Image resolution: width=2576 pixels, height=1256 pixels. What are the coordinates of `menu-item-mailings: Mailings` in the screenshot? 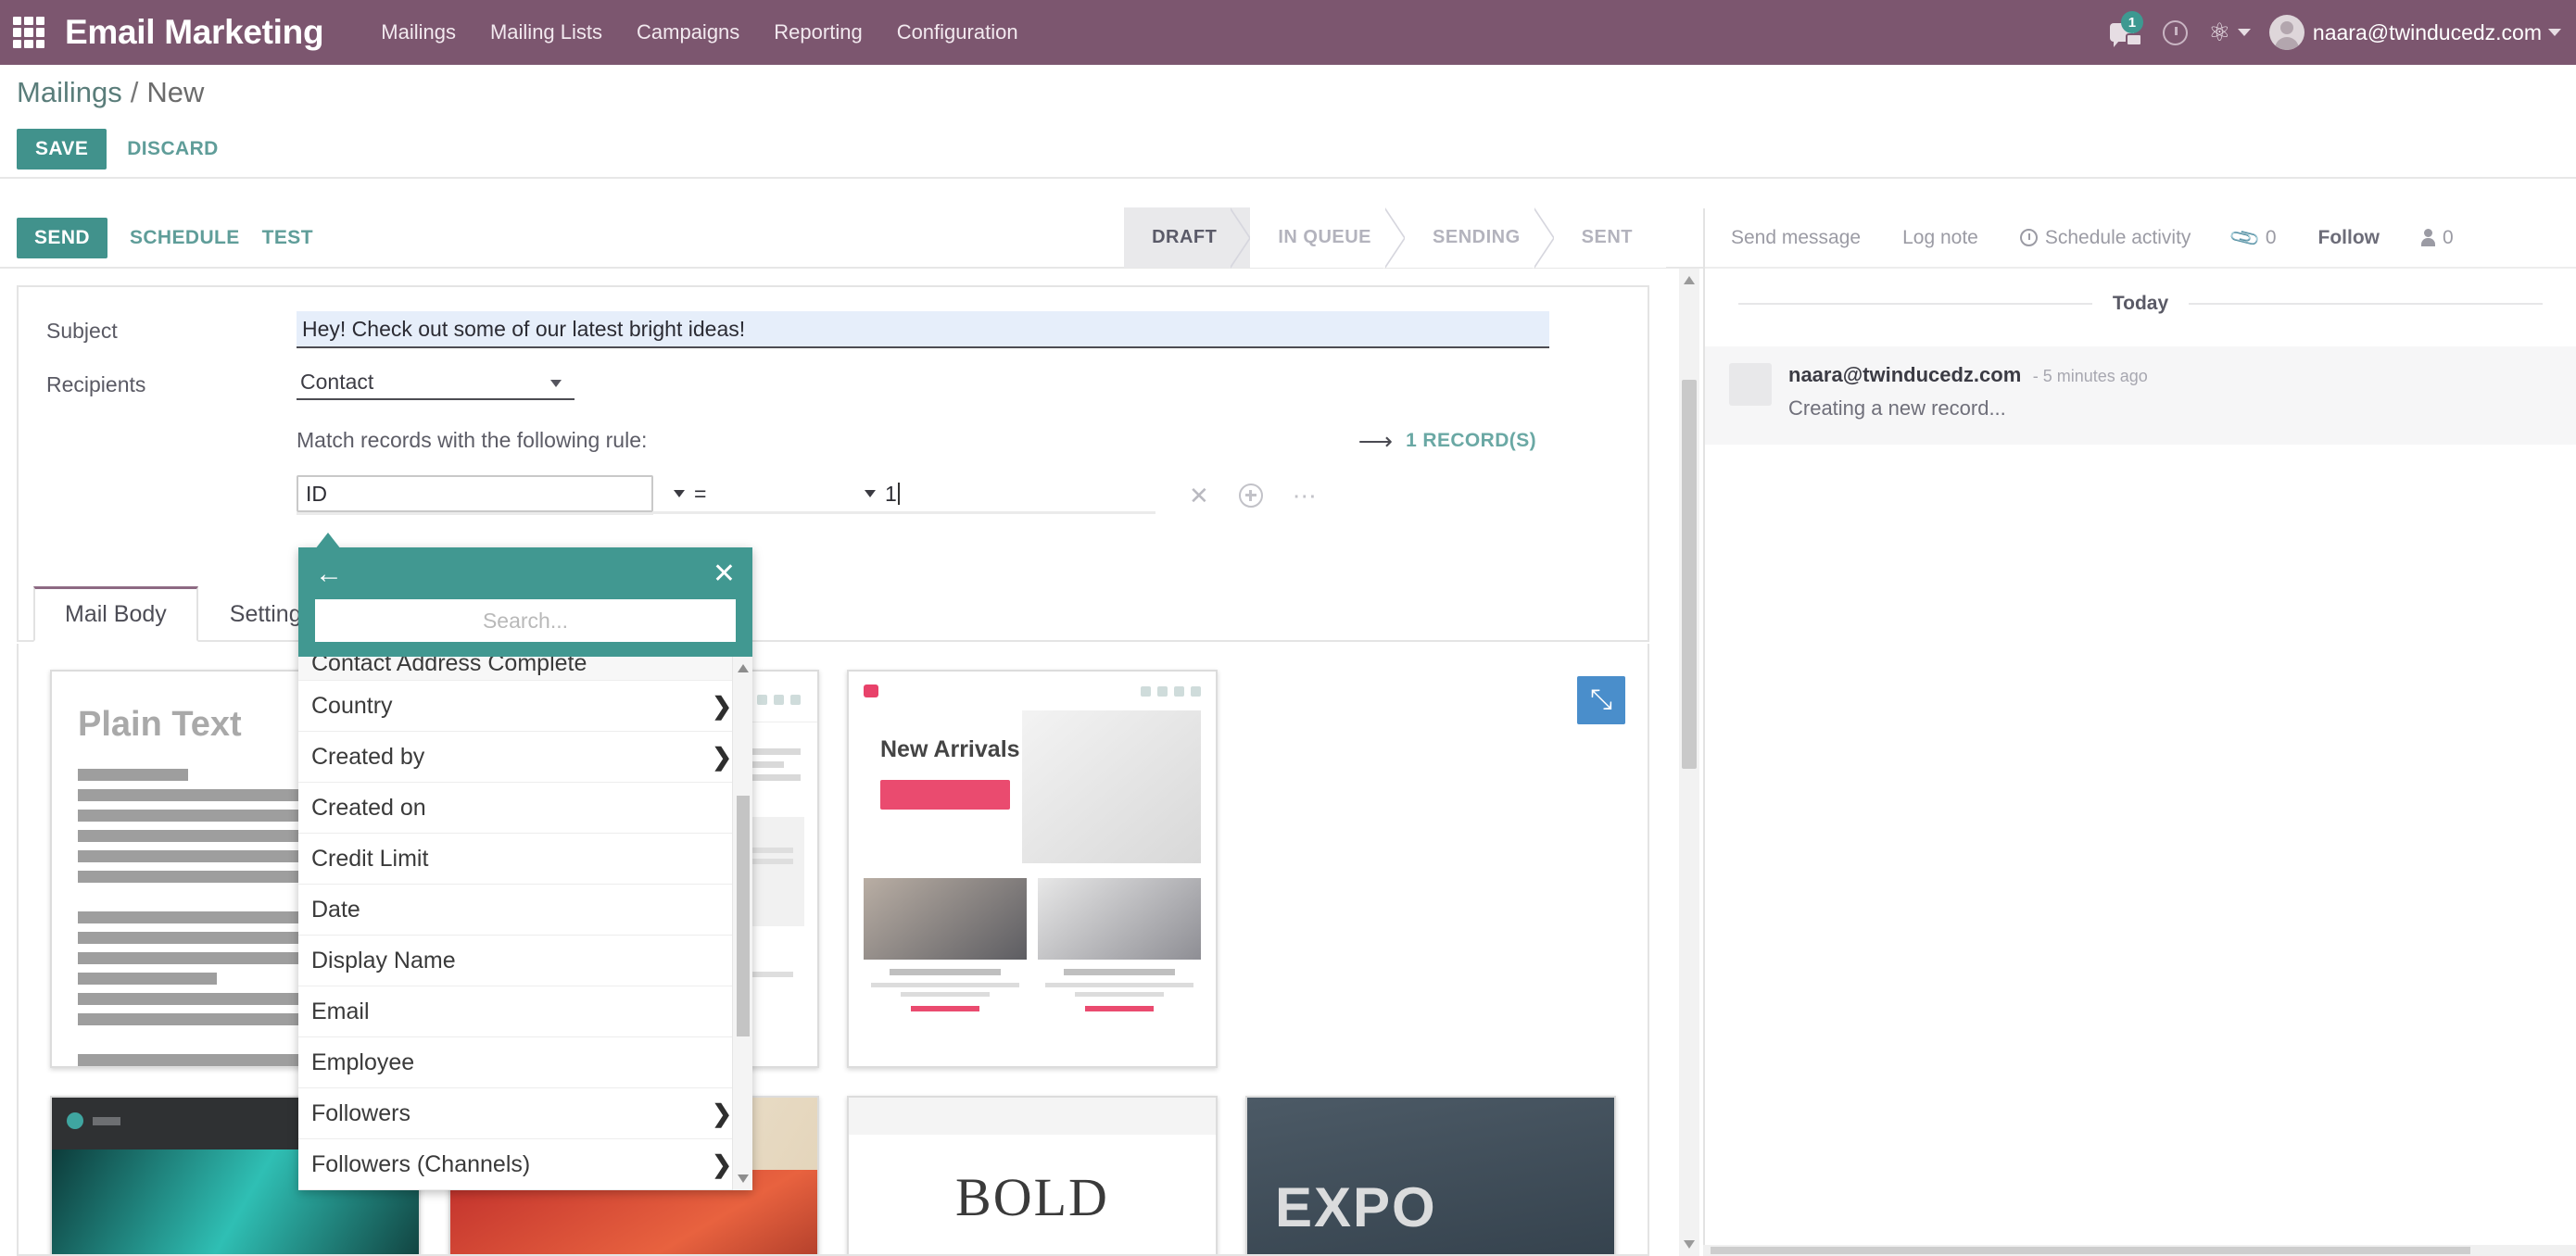 It's located at (418, 32).